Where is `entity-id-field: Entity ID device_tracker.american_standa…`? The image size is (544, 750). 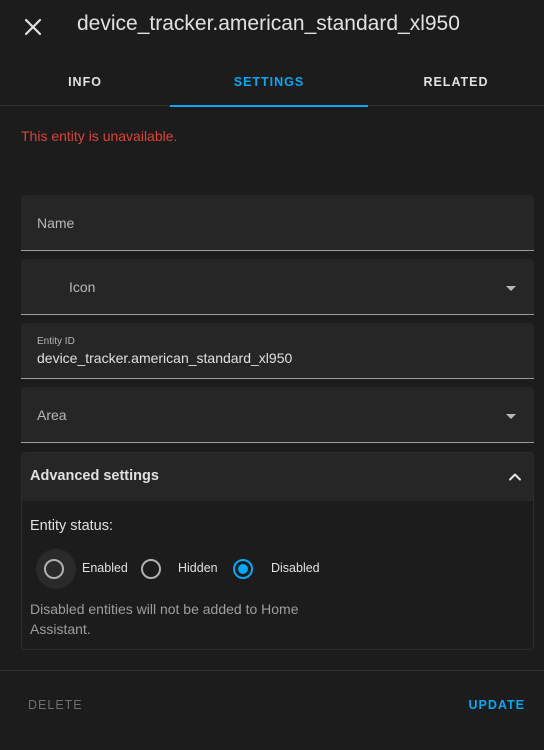
entity-id-field: Entity ID device_tracker.american_standa… is located at coordinates (277, 351).